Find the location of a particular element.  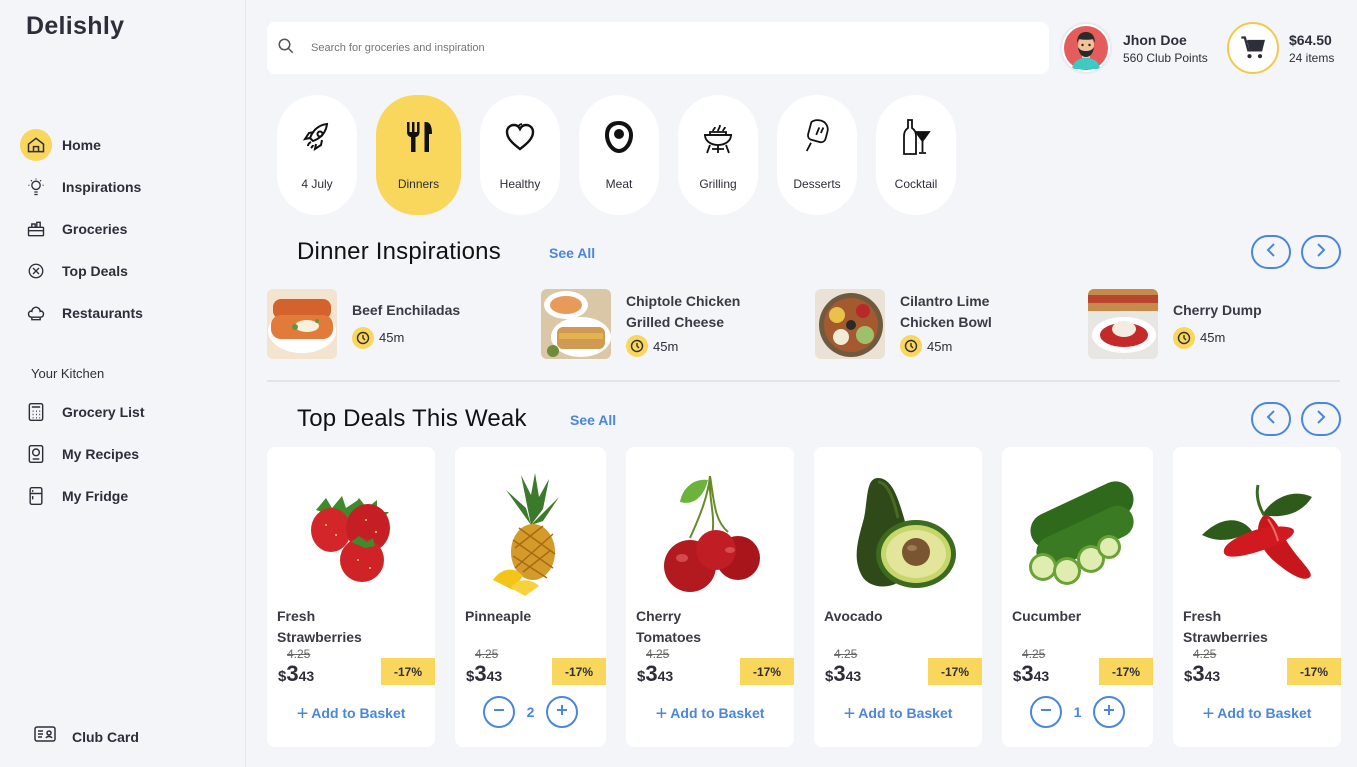

club-card-label: Club Card is located at coordinates (105, 736).